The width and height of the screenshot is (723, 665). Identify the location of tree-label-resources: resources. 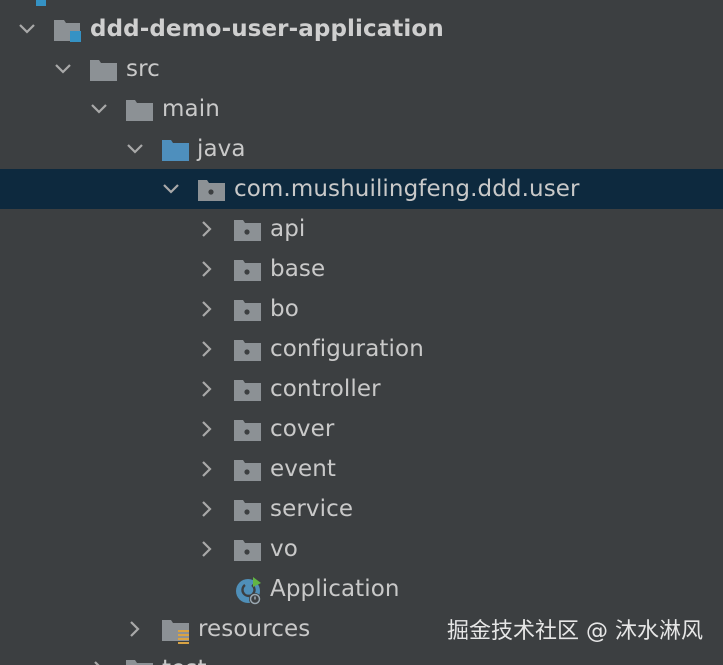
(254, 629).